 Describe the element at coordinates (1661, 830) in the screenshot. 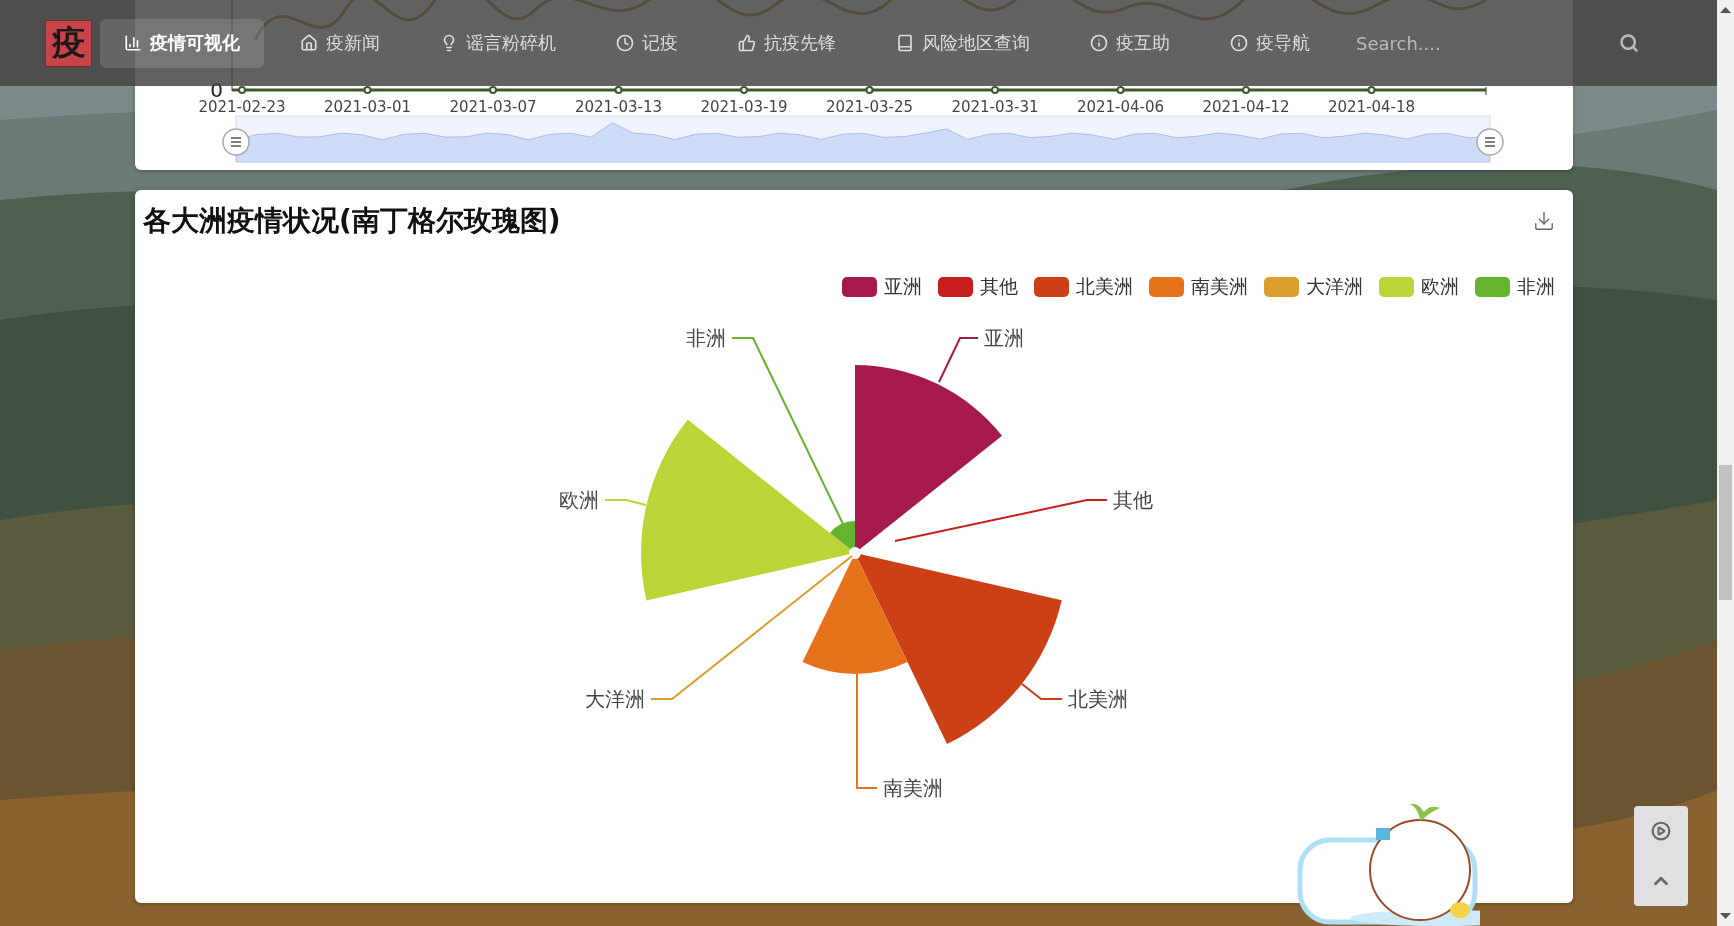

I see `play-icon` at that location.